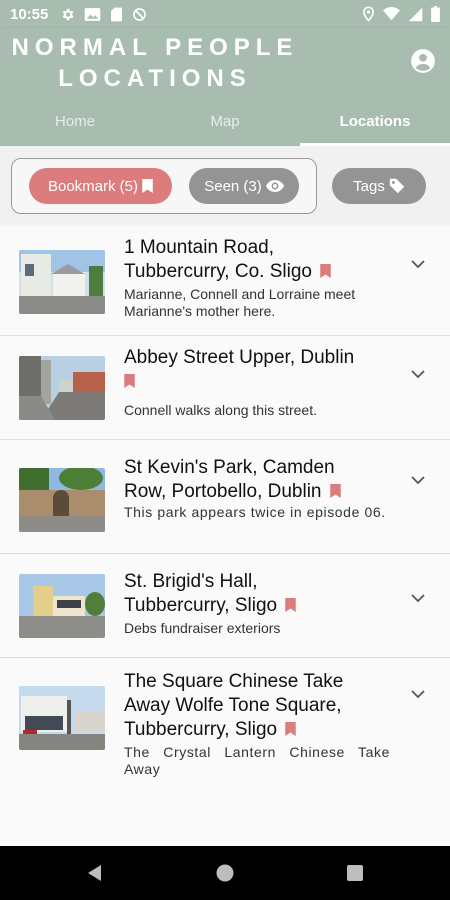 This screenshot has height=900, width=450. I want to click on tags-filter-label: Tags, so click(369, 186).